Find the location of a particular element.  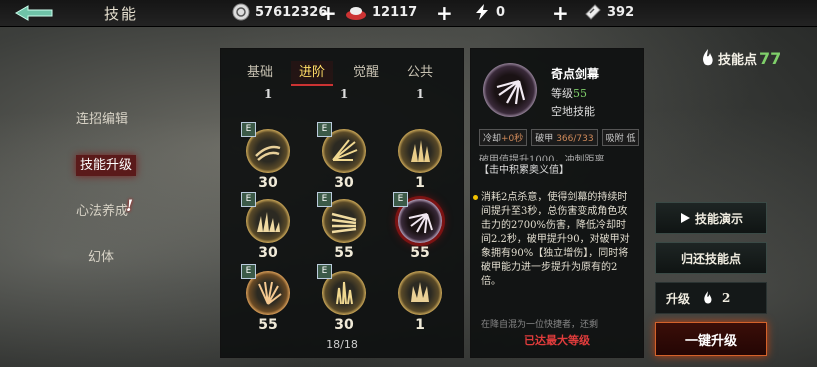

one-key-upgrade-label: 一键升级 is located at coordinates (710, 341).